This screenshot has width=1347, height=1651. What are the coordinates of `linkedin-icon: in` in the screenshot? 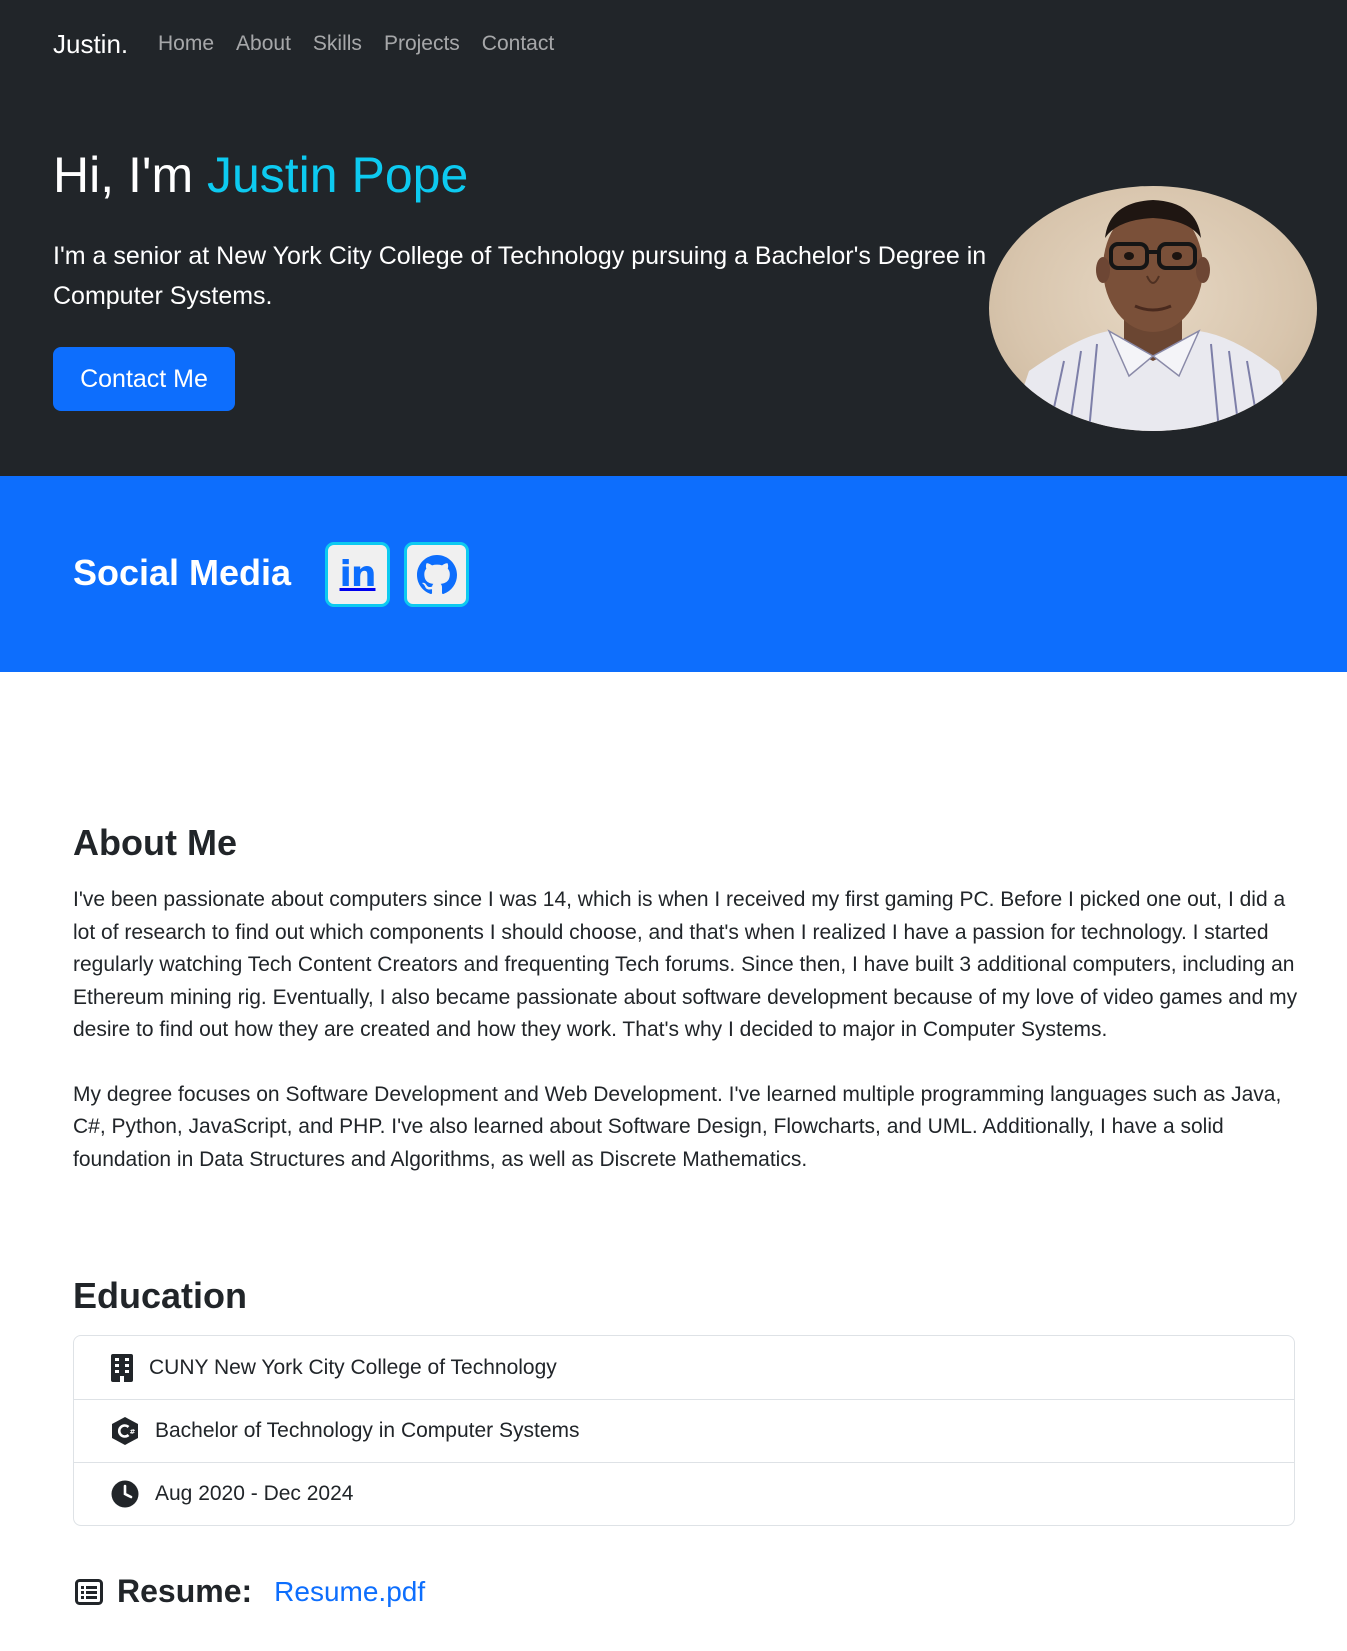 It's located at (358, 574).